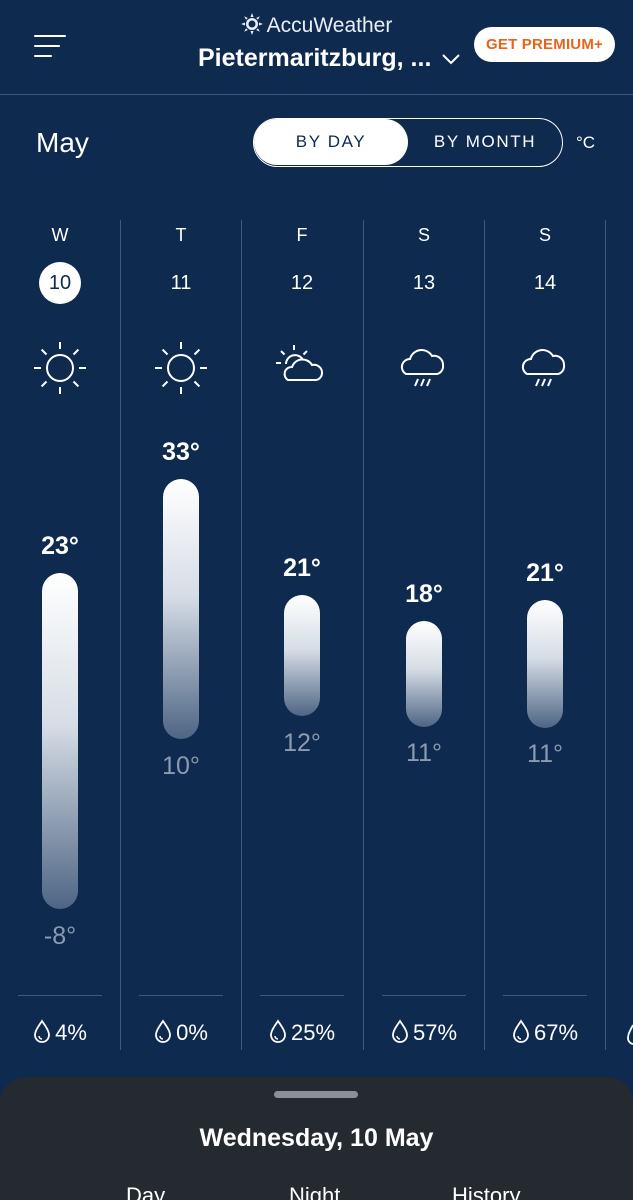 The height and width of the screenshot is (1200, 633). I want to click on day-date: 11, so click(181, 283).